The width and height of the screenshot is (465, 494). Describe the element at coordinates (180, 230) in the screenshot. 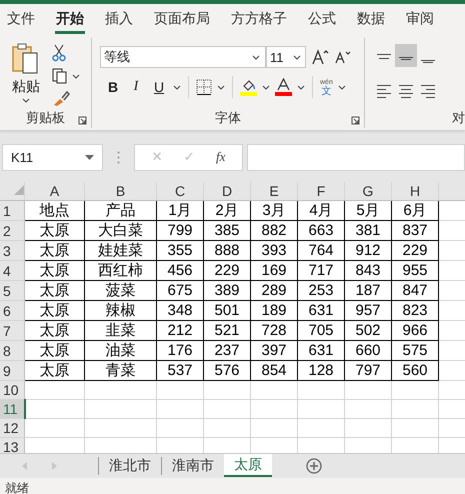

I see `table-cell: 799` at that location.